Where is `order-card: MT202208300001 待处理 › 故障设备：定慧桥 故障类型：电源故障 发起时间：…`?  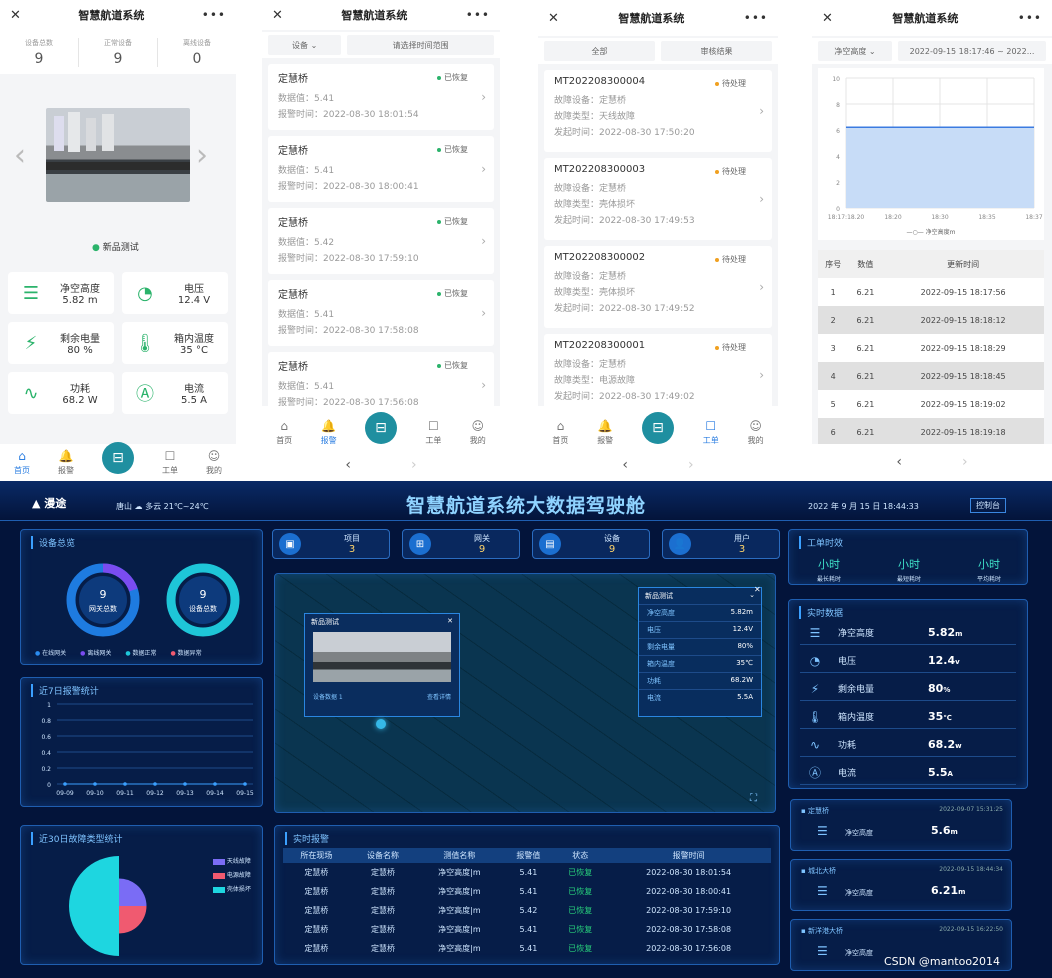
order-card: MT202208300001 待处理 › 故障设备：定慧桥 故障类型：电源故障 发起时间：… is located at coordinates (658, 375).